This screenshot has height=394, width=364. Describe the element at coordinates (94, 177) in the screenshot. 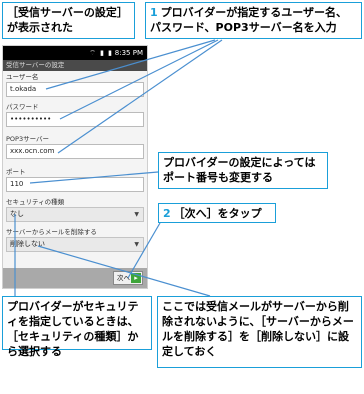

I see `leader-port` at that location.